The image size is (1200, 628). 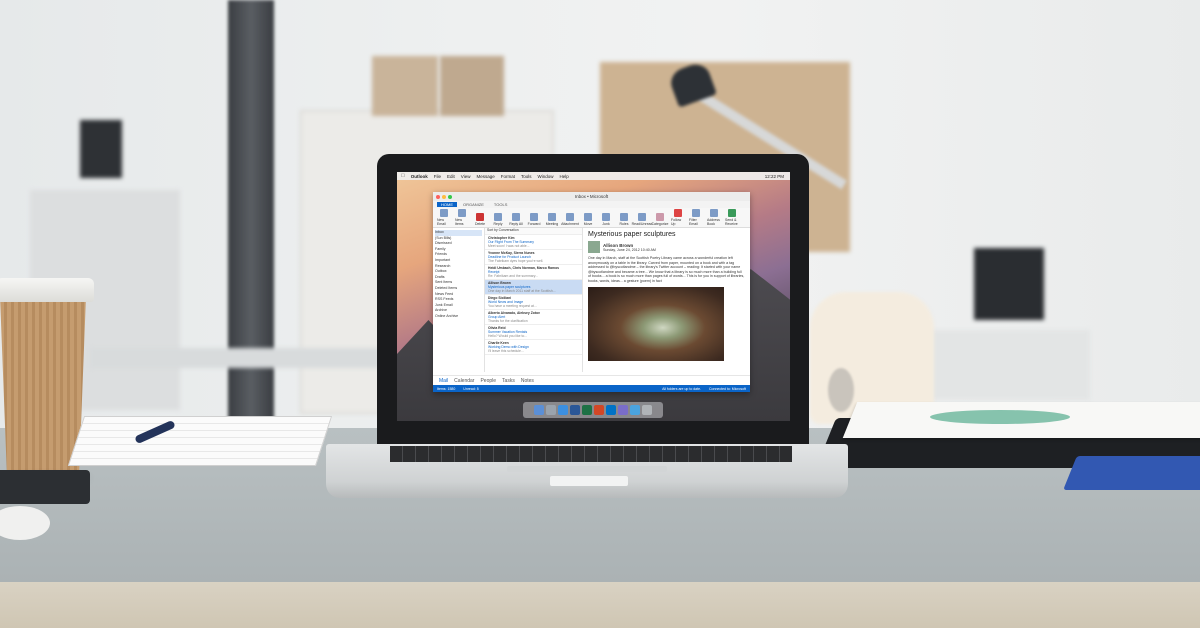 I want to click on right-speaker, so click(x=1009, y=284).